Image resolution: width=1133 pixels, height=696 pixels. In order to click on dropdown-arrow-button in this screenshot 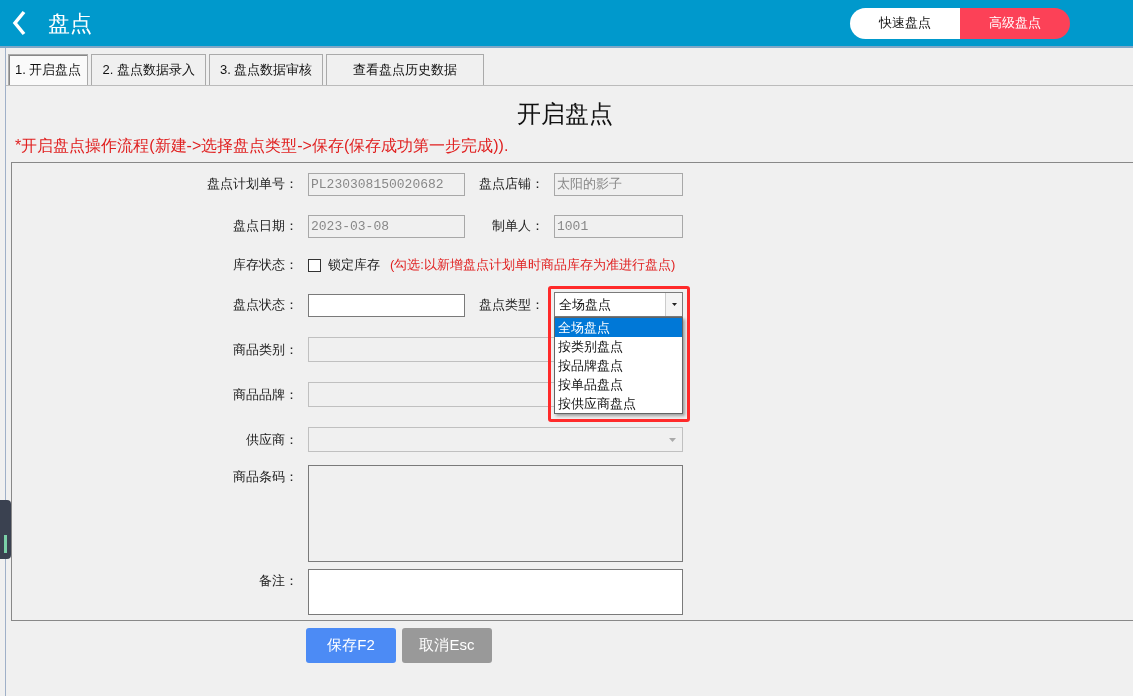, I will do `click(673, 304)`.